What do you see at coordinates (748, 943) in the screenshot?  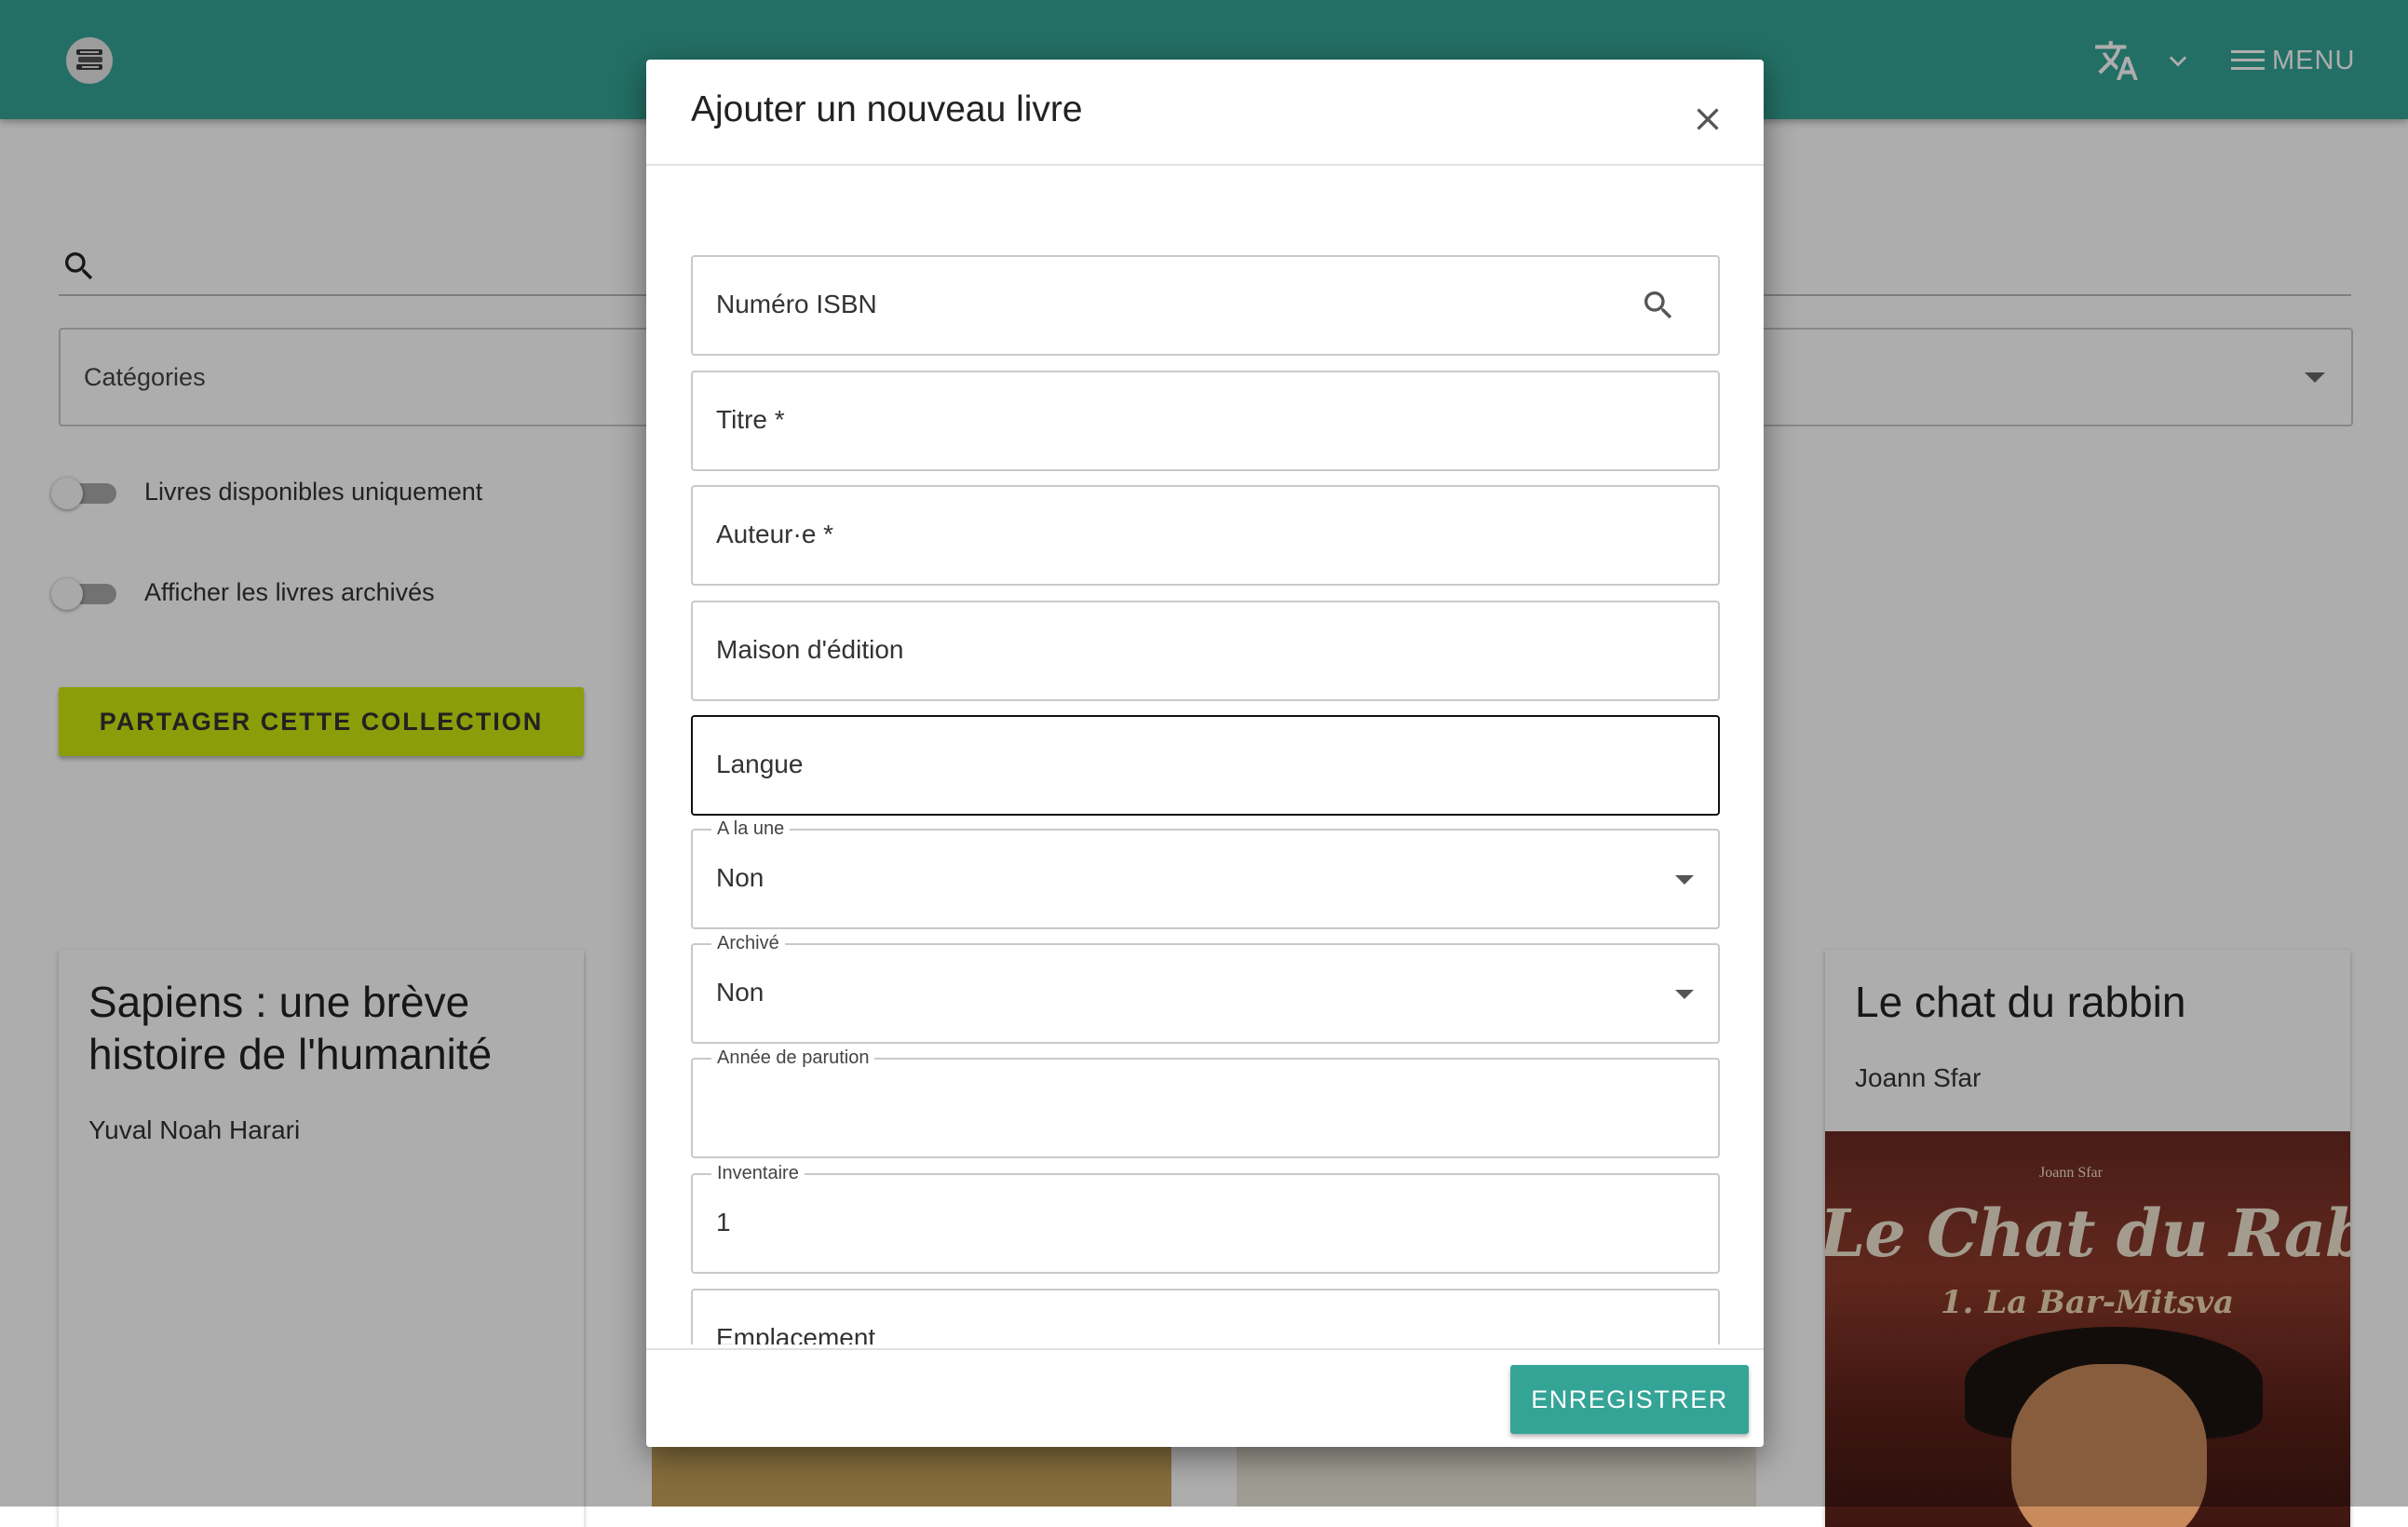 I see `archived-label: Archivé` at bounding box center [748, 943].